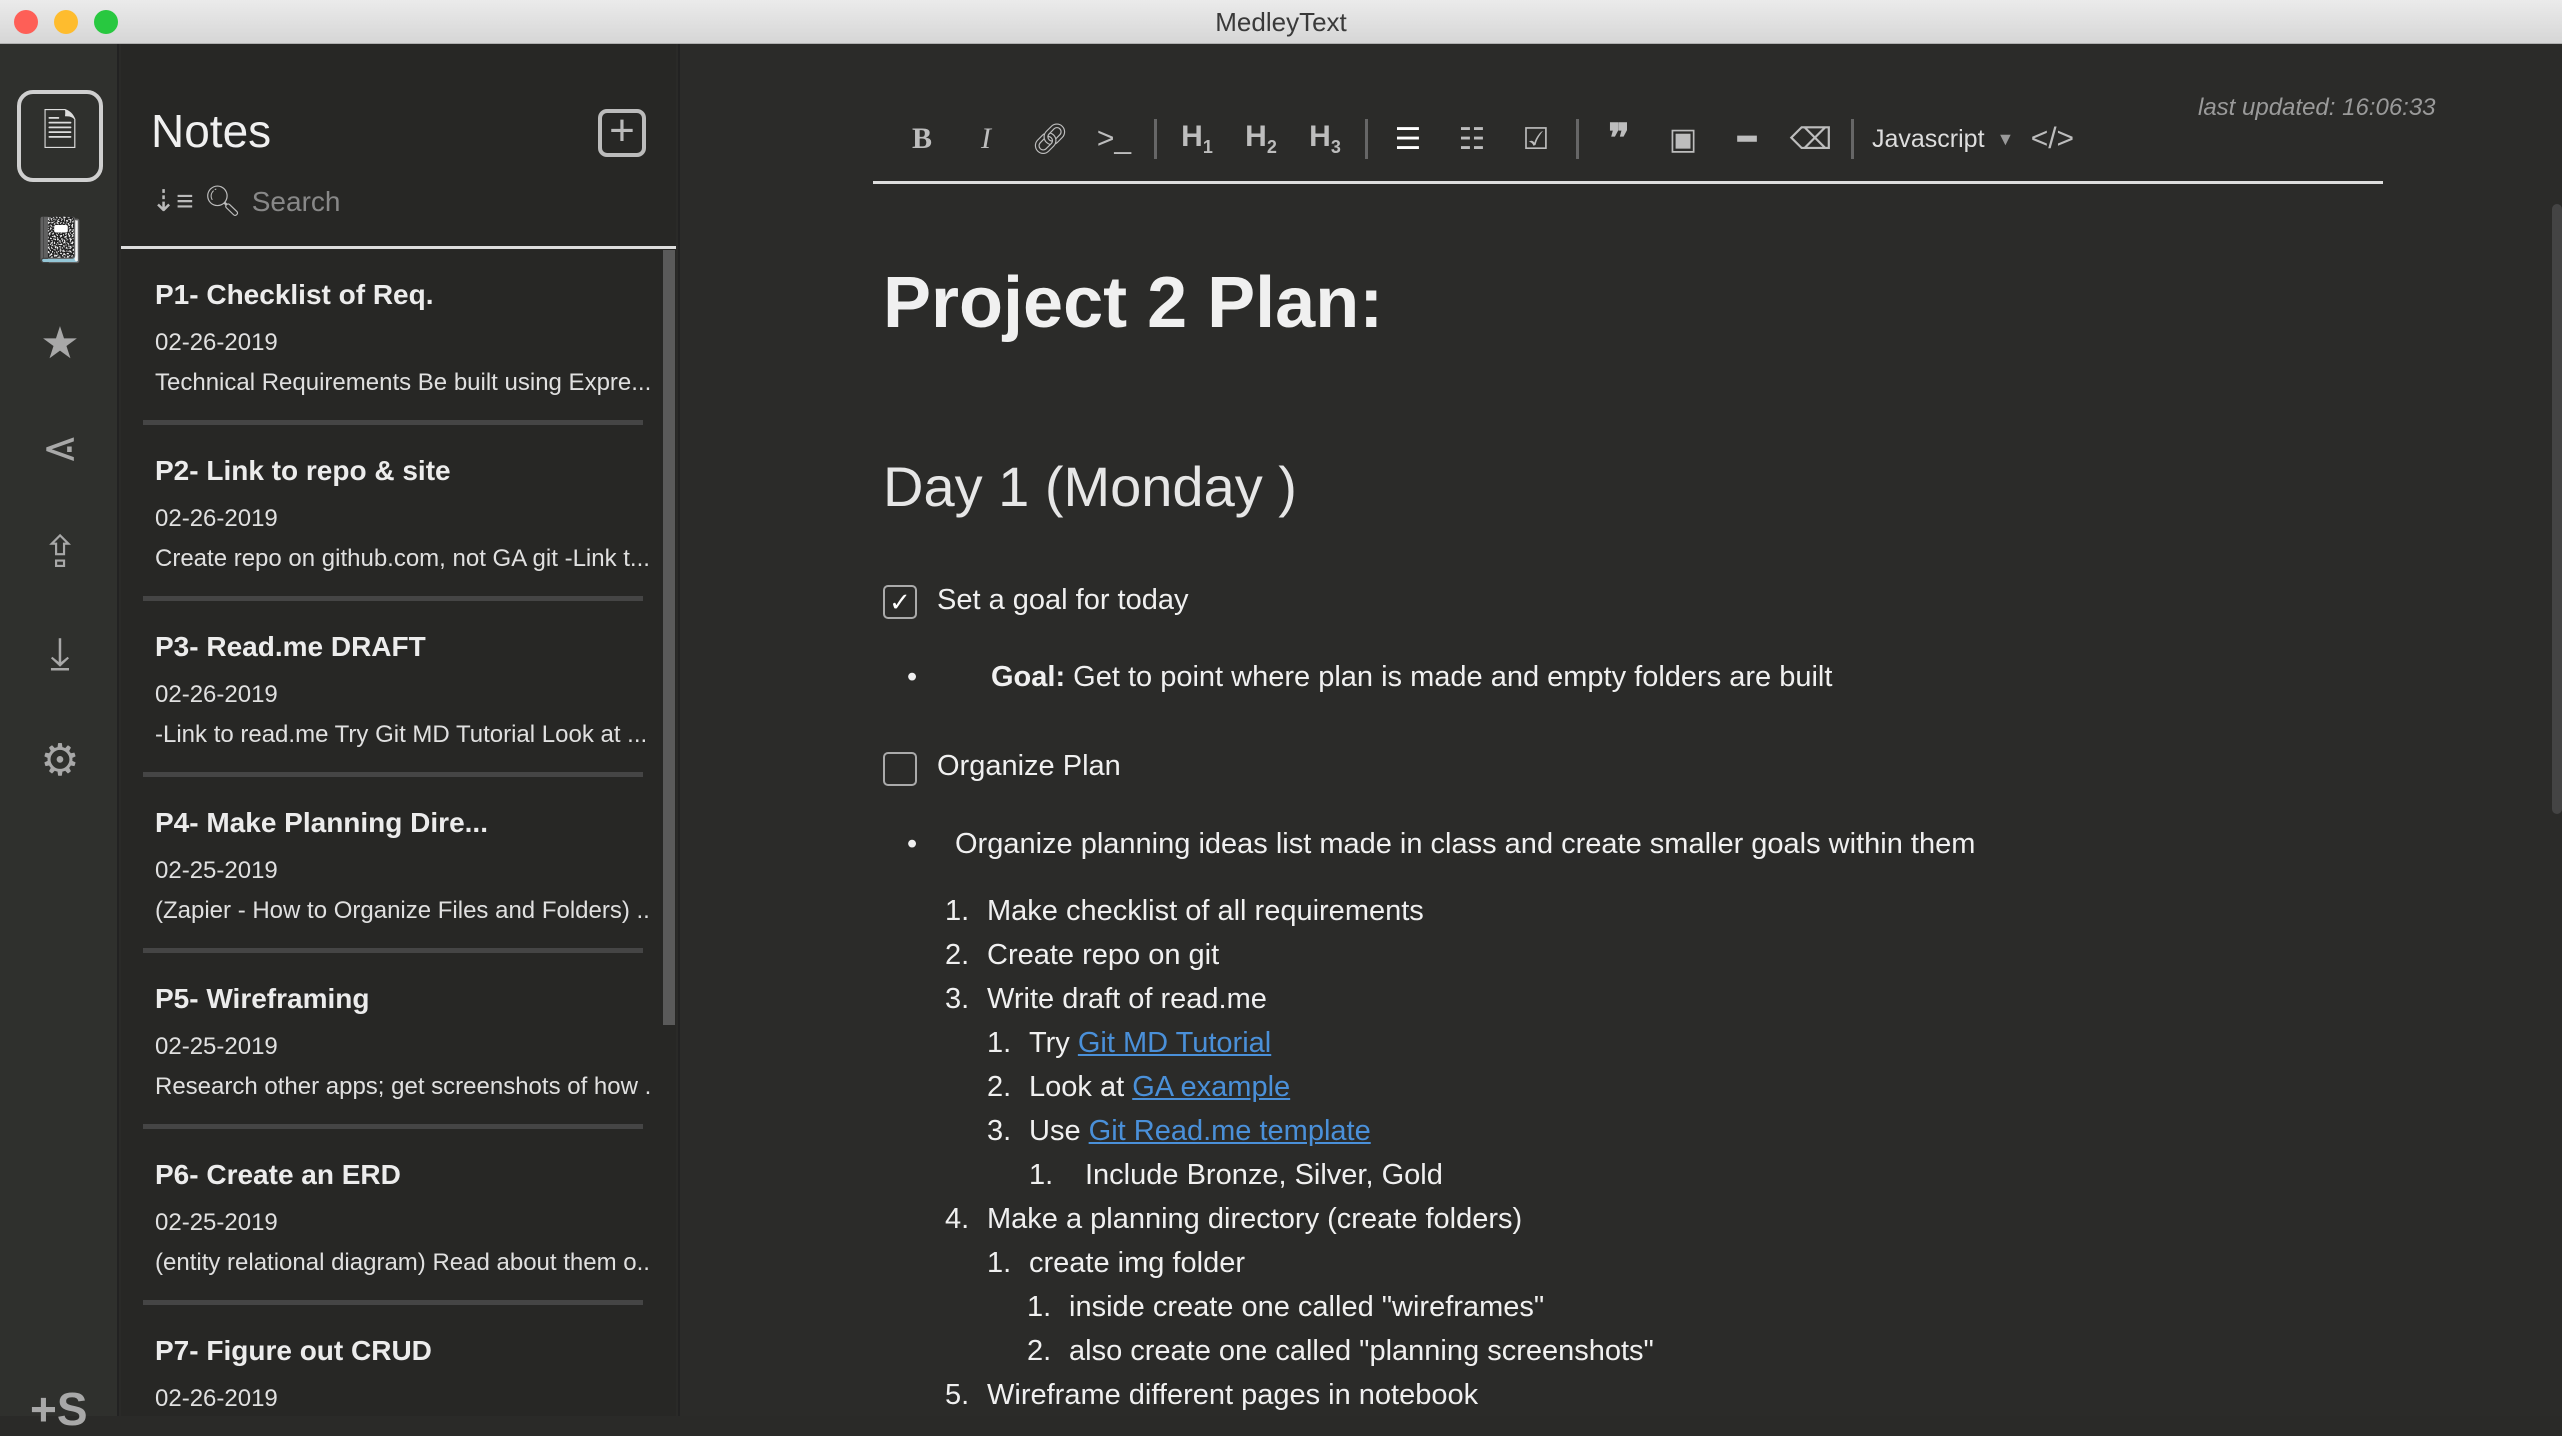 This screenshot has width=2562, height=1436. What do you see at coordinates (1184, 911) in the screenshot?
I see `list-item: 1. Make checklist of all requirements` at bounding box center [1184, 911].